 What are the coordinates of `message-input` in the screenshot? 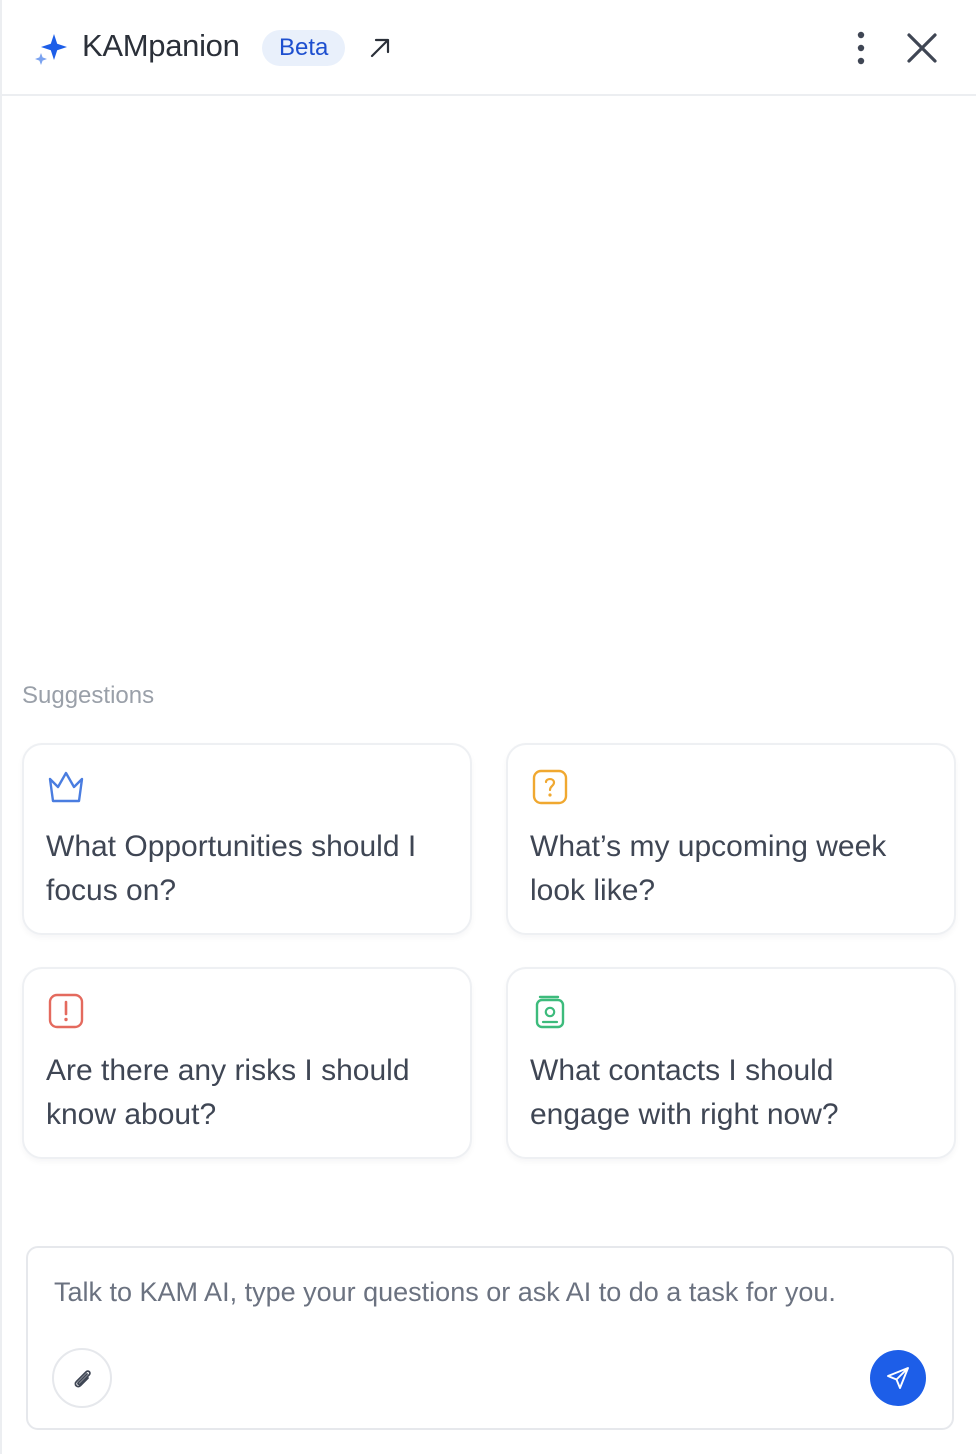 It's located at (484, 1292).